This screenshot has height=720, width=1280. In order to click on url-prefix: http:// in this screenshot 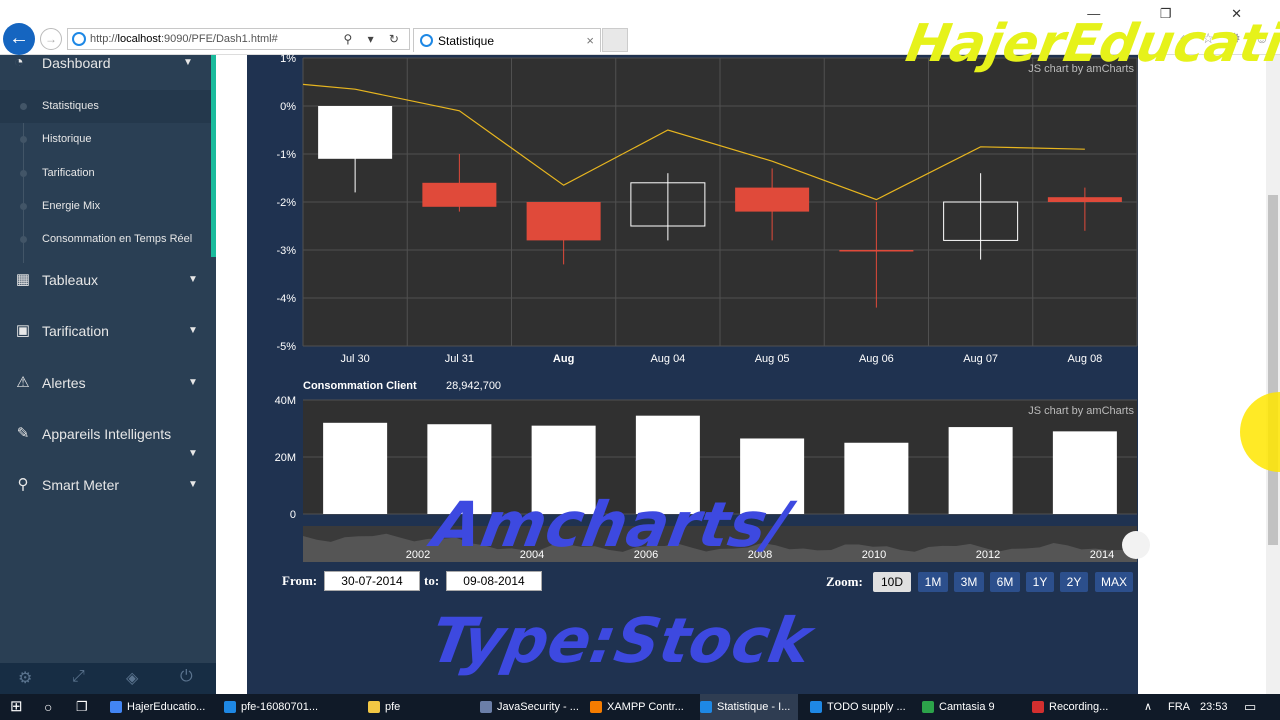, I will do `click(104, 39)`.